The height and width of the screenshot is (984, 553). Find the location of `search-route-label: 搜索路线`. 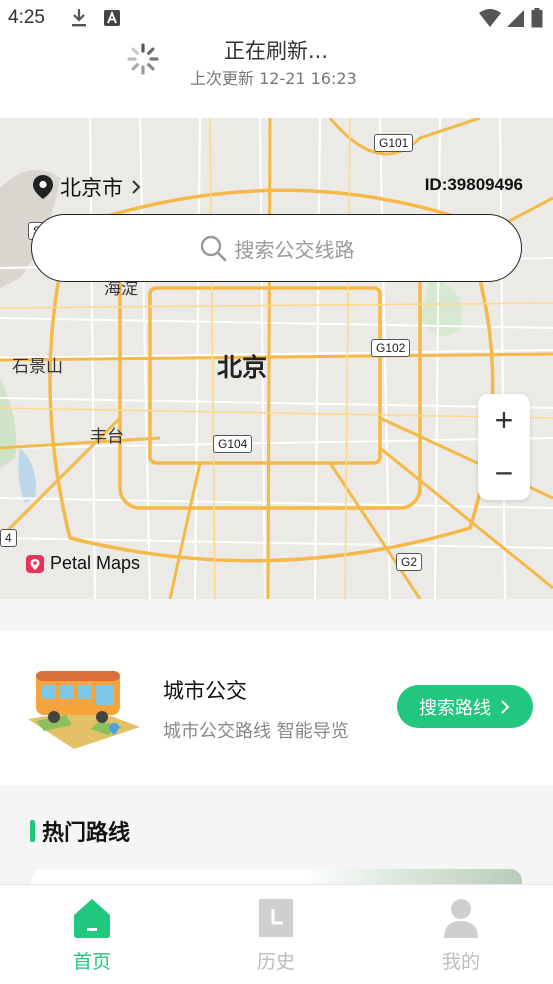

search-route-label: 搜索路线 is located at coordinates (455, 708).